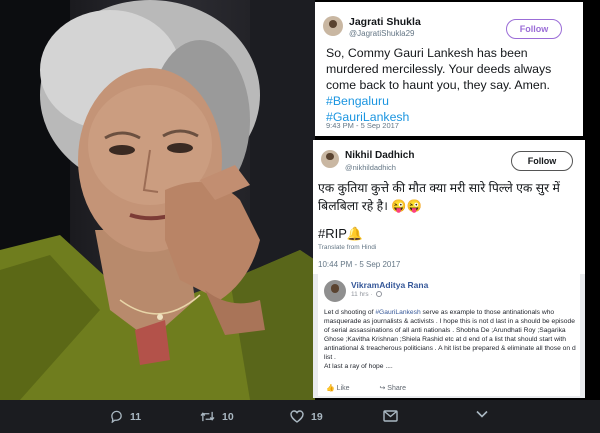 The image size is (600, 433). I want to click on post-time: 11 hrs ·, so click(367, 294).